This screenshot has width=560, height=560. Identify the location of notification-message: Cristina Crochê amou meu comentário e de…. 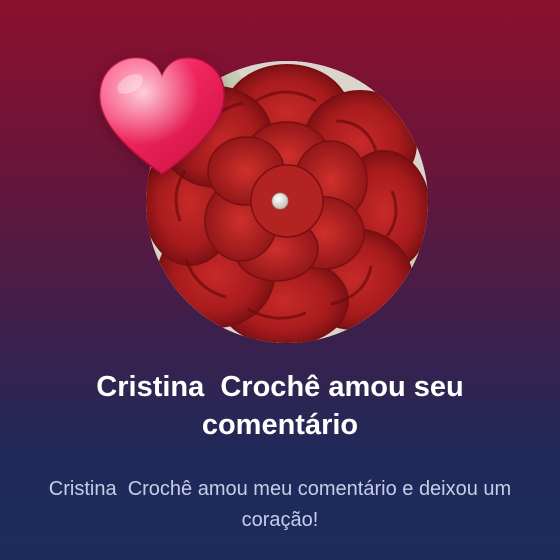
(282, 504).